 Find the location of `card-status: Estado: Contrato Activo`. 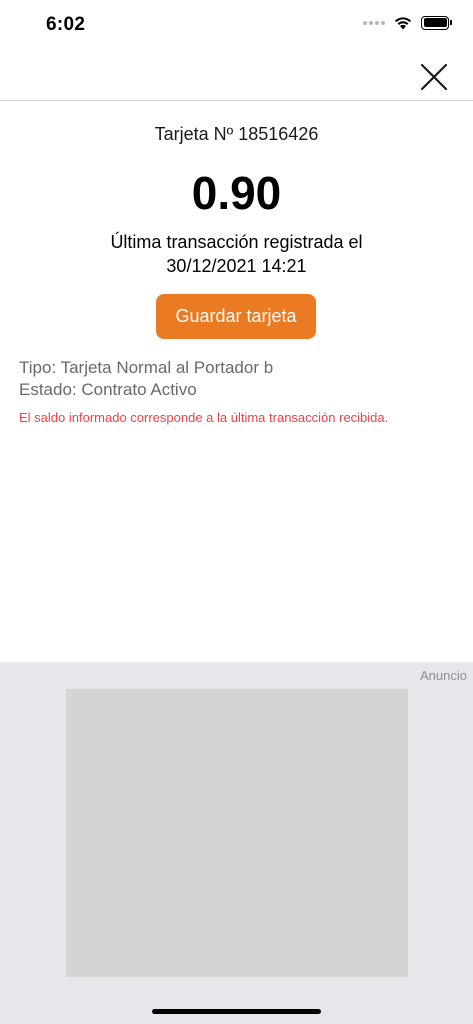

card-status: Estado: Contrato Activo is located at coordinates (108, 389).